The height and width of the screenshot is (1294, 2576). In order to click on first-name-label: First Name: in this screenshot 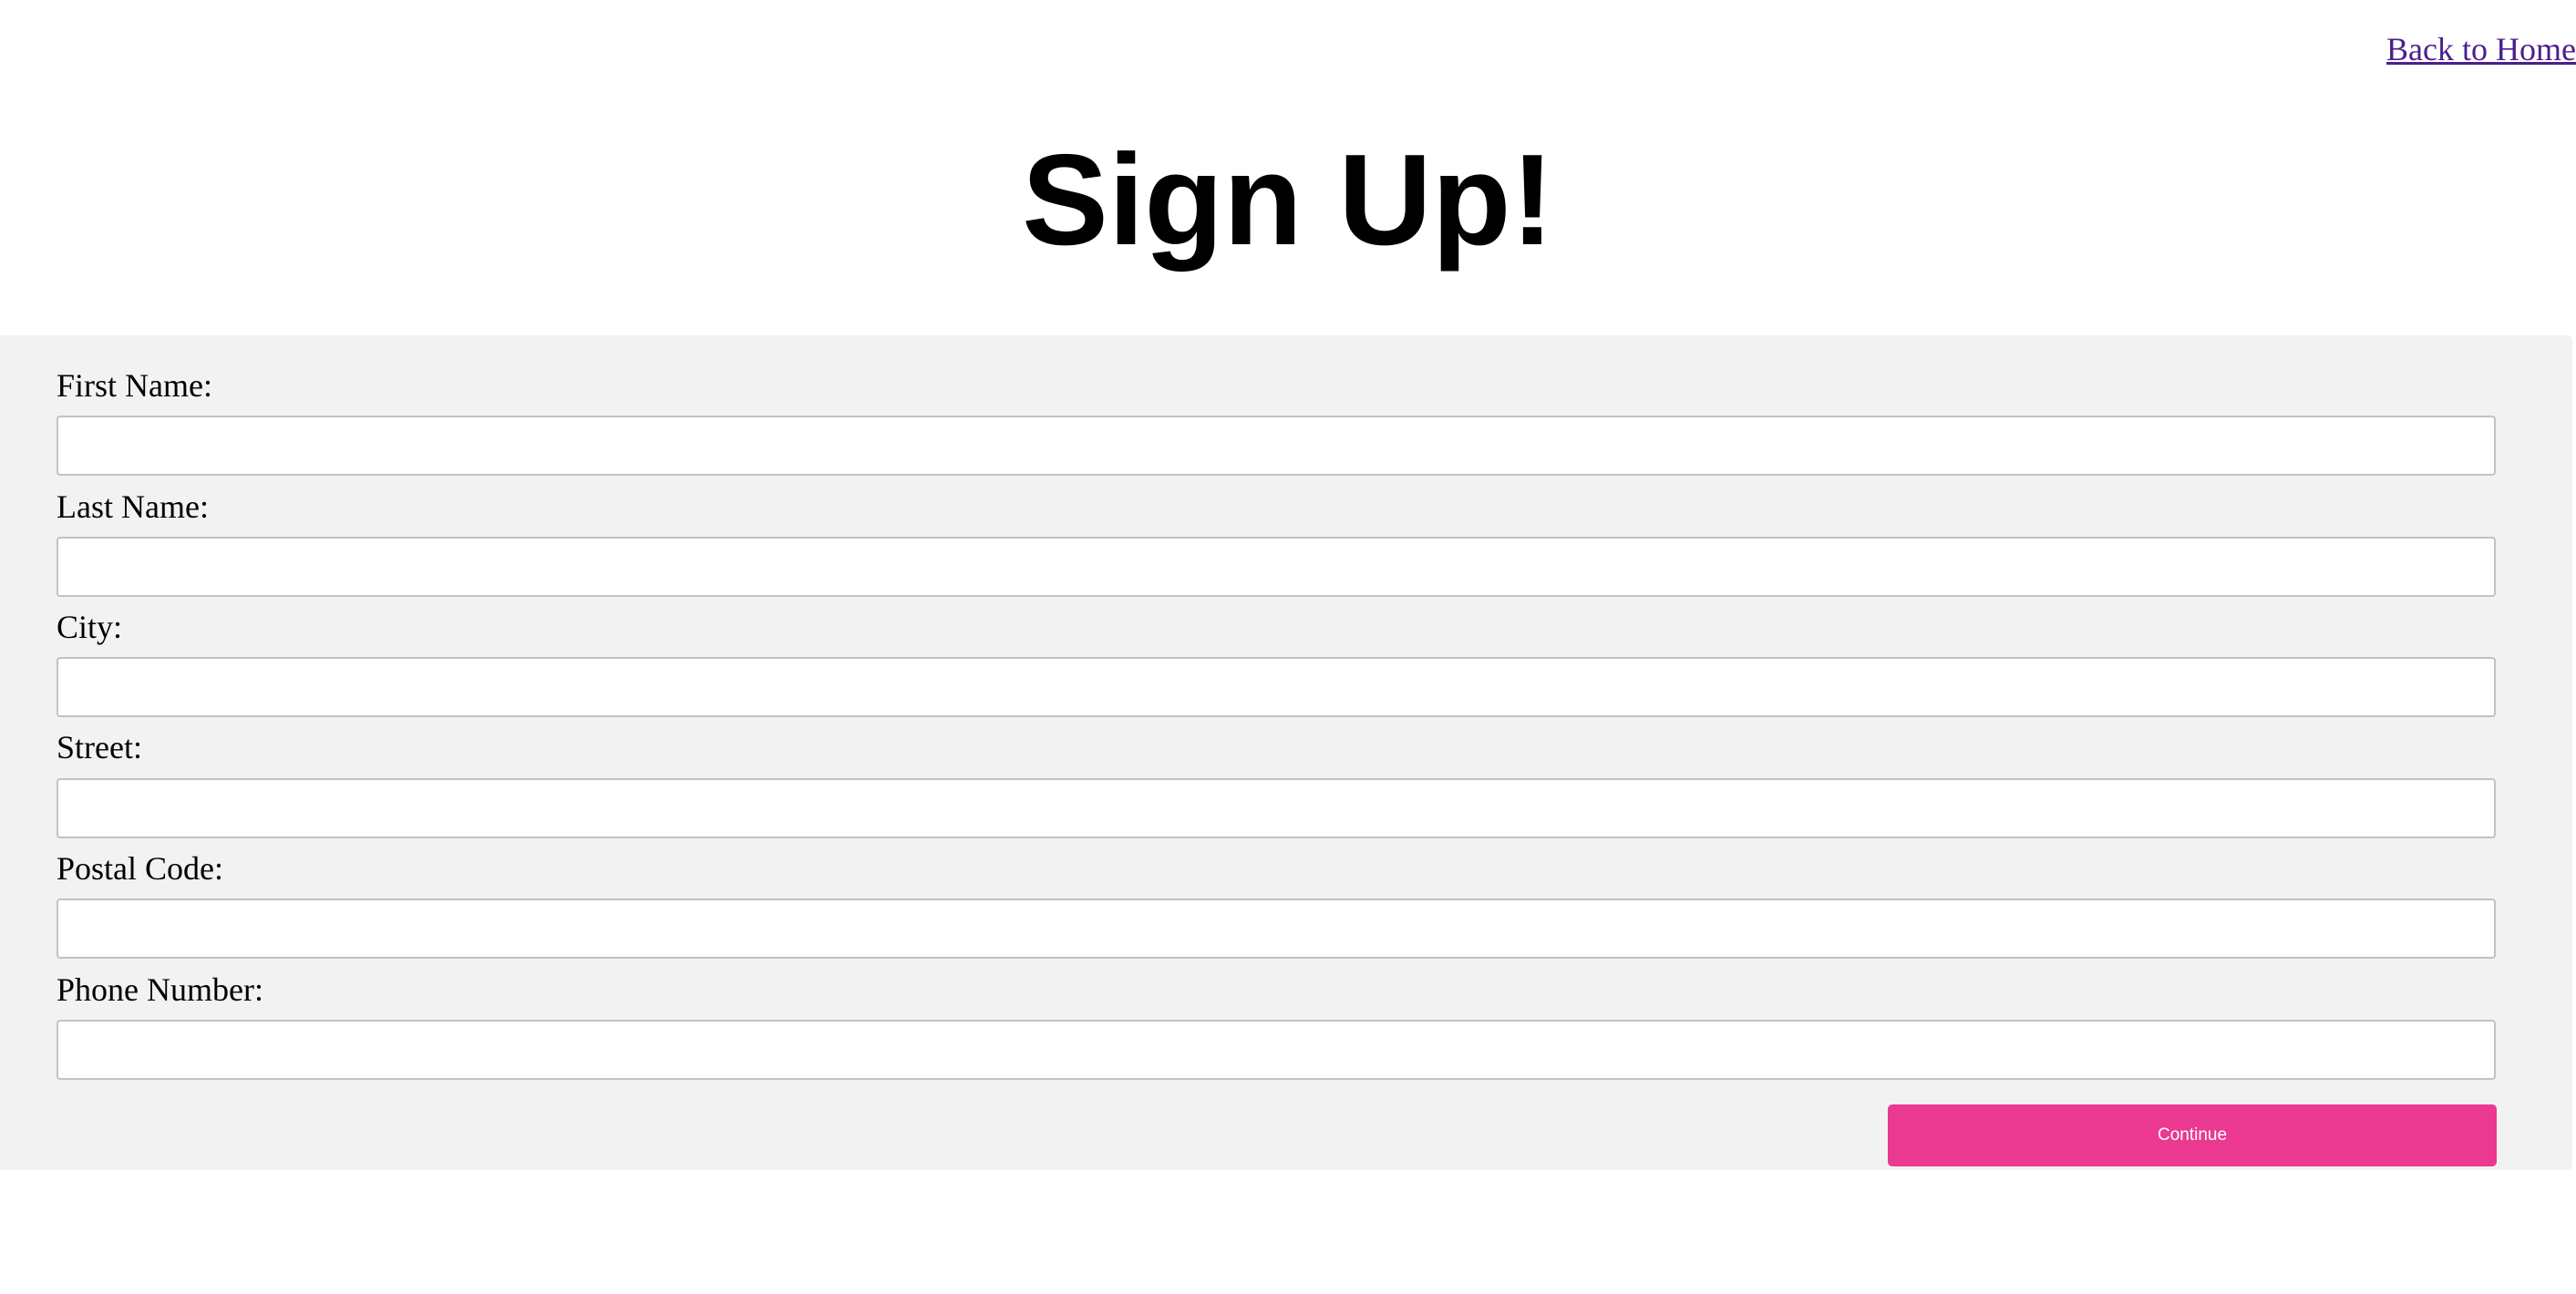, I will do `click(134, 385)`.